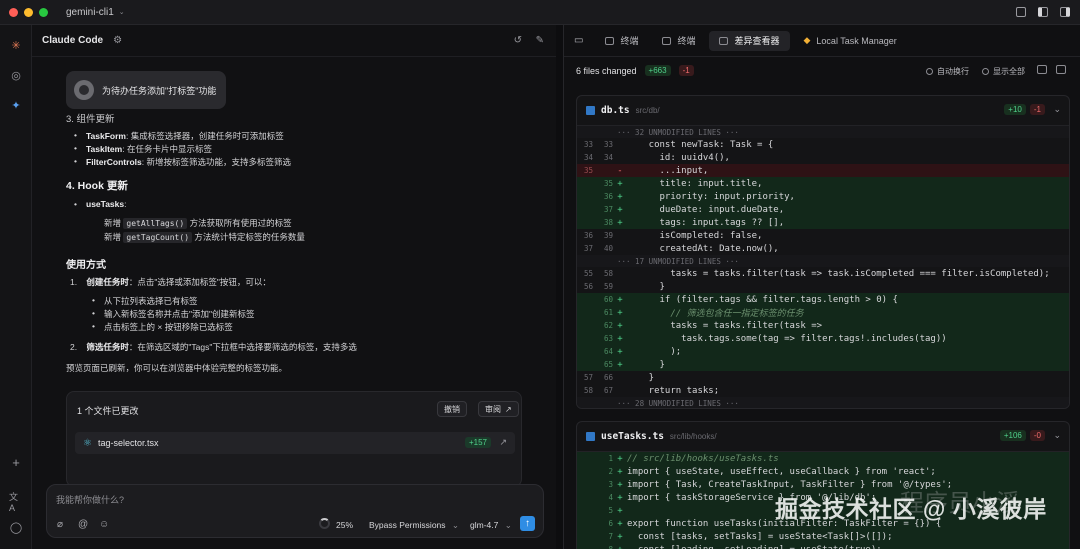 The image size is (1080, 549). Describe the element at coordinates (654, 351) in the screenshot. I see `code-text: );` at that location.